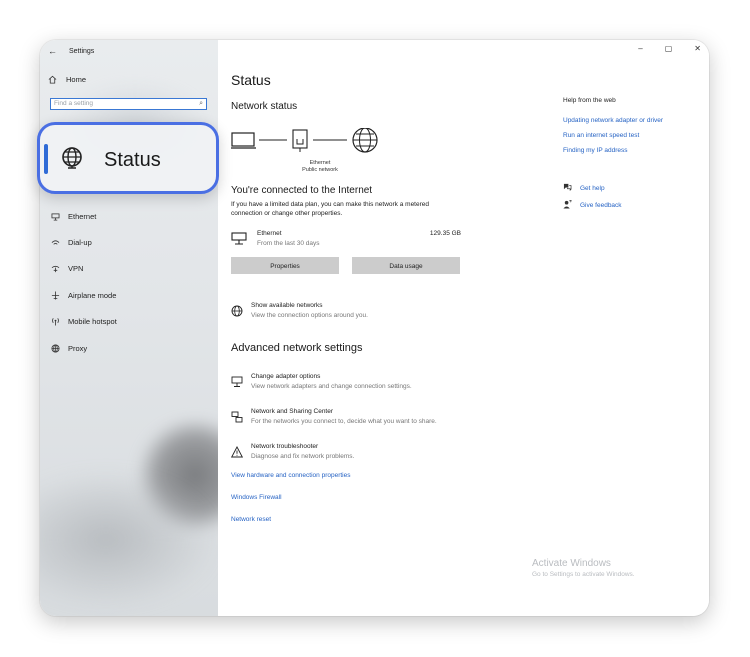  Describe the element at coordinates (55, 321) in the screenshot. I see `hotspot-icon` at that location.